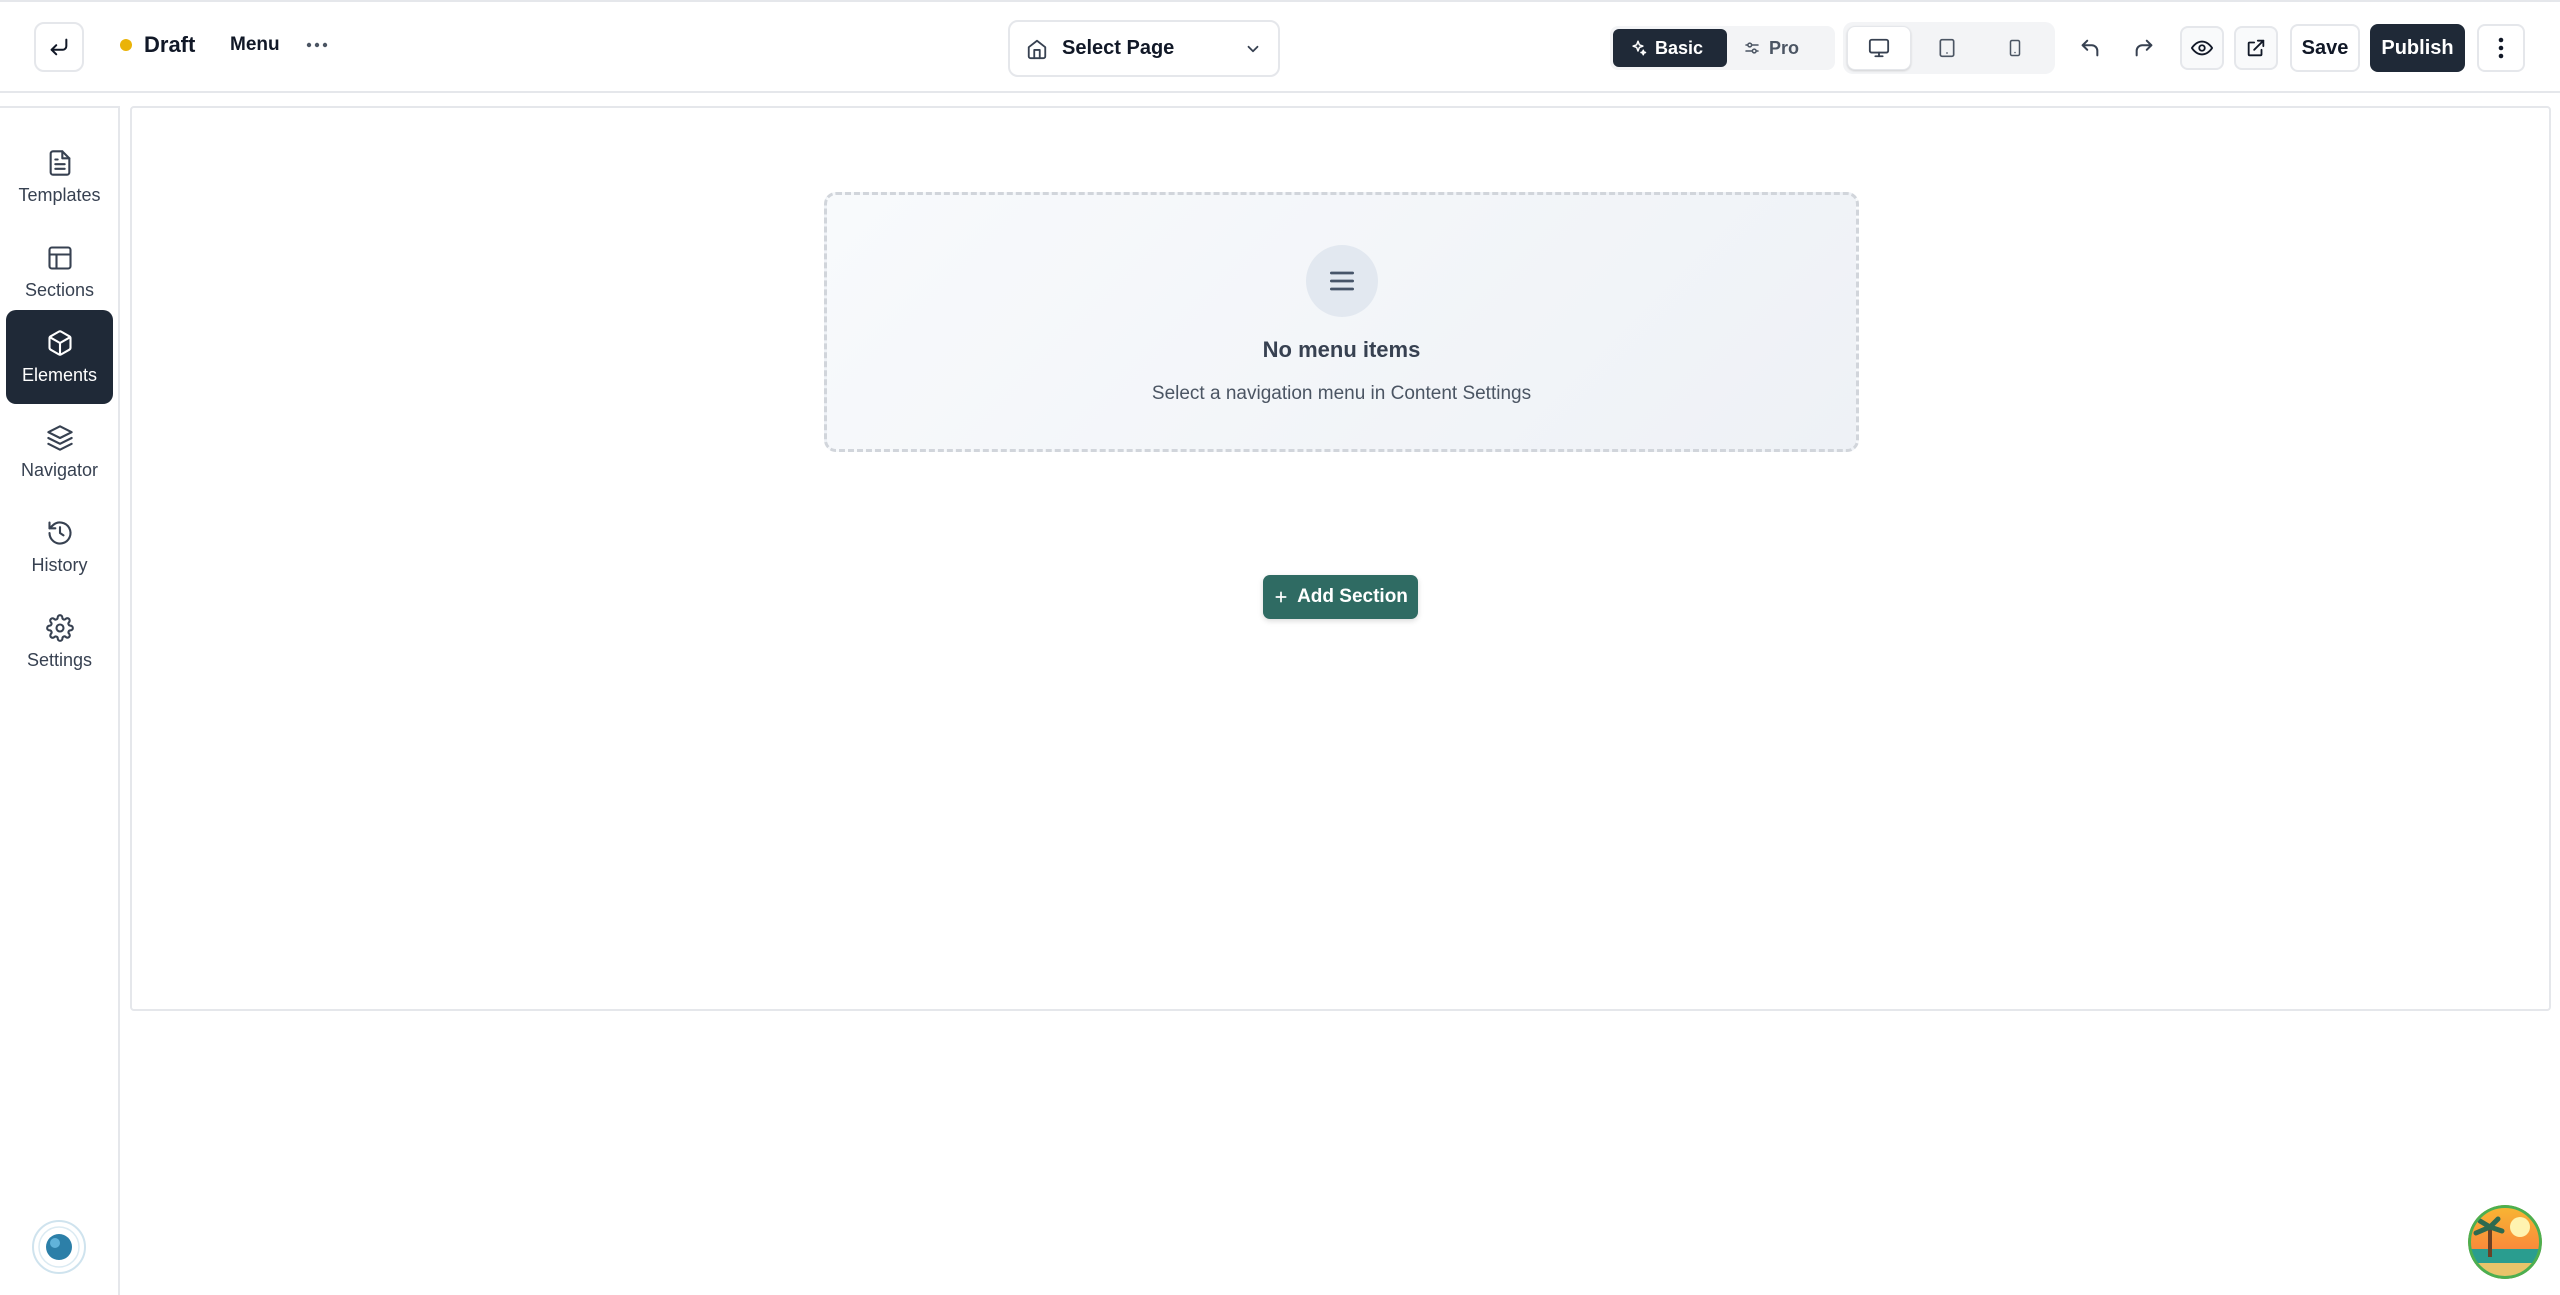 This screenshot has height=1295, width=2560. I want to click on undo-button, so click(2090, 48).